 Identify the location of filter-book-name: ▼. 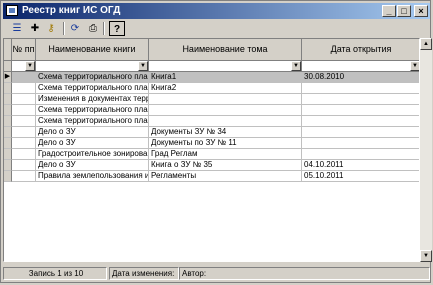
(92, 66).